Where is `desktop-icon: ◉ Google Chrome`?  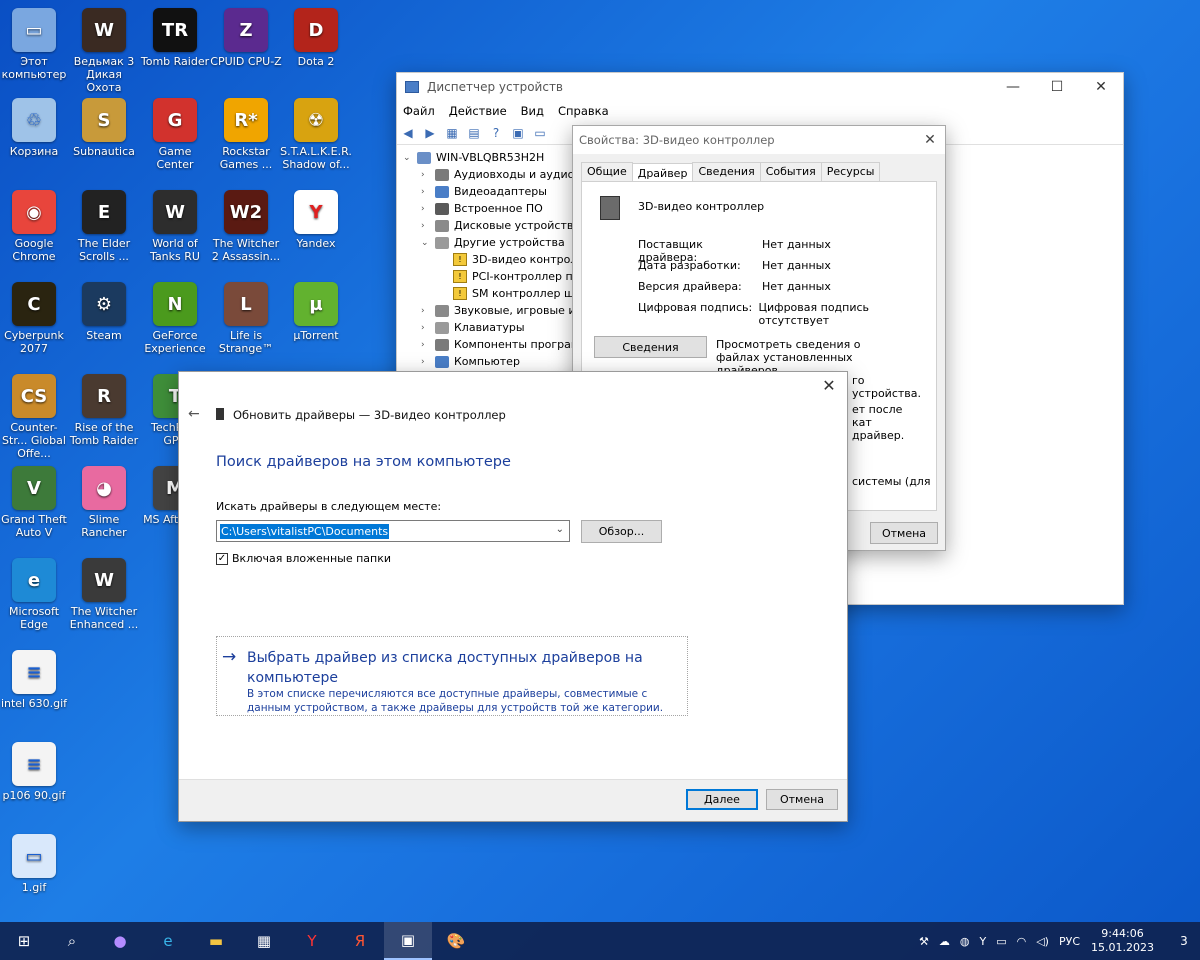 desktop-icon: ◉ Google Chrome is located at coordinates (35, 226).